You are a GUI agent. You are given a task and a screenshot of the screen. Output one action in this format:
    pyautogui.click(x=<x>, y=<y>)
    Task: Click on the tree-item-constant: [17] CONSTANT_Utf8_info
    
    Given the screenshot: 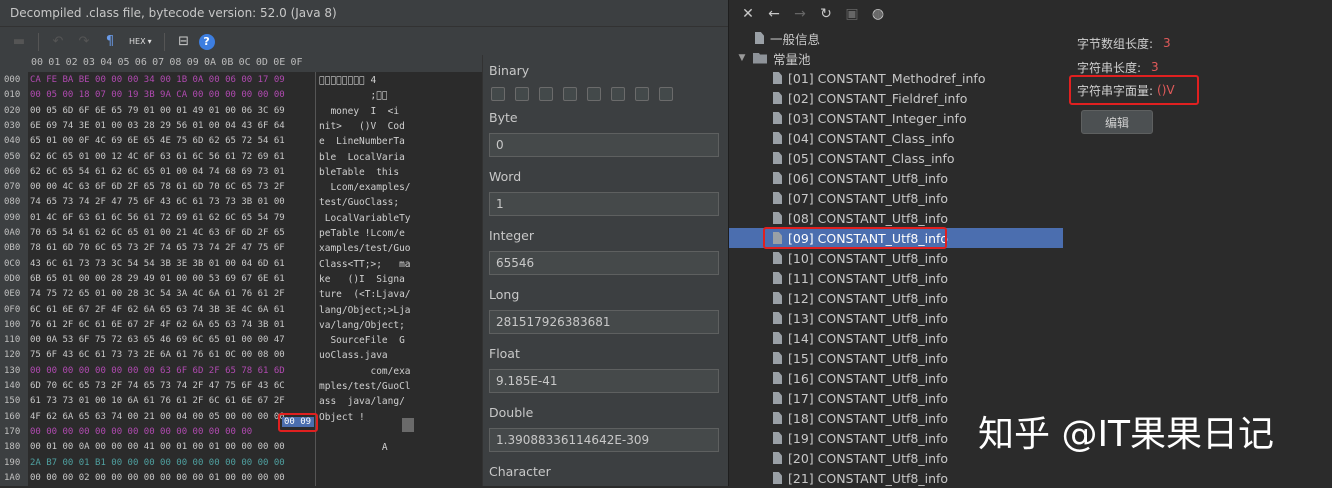 What is the action you would take?
    pyautogui.click(x=860, y=398)
    